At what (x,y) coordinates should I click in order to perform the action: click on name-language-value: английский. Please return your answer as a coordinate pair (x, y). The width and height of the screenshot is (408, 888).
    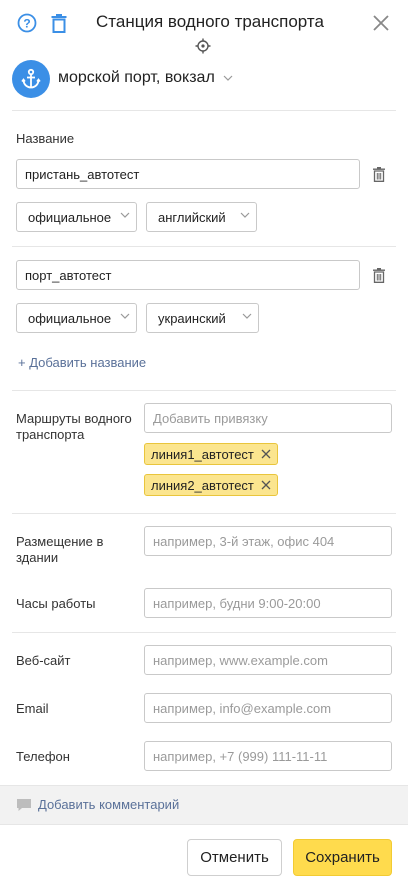
    Looking at the image, I should click on (192, 217).